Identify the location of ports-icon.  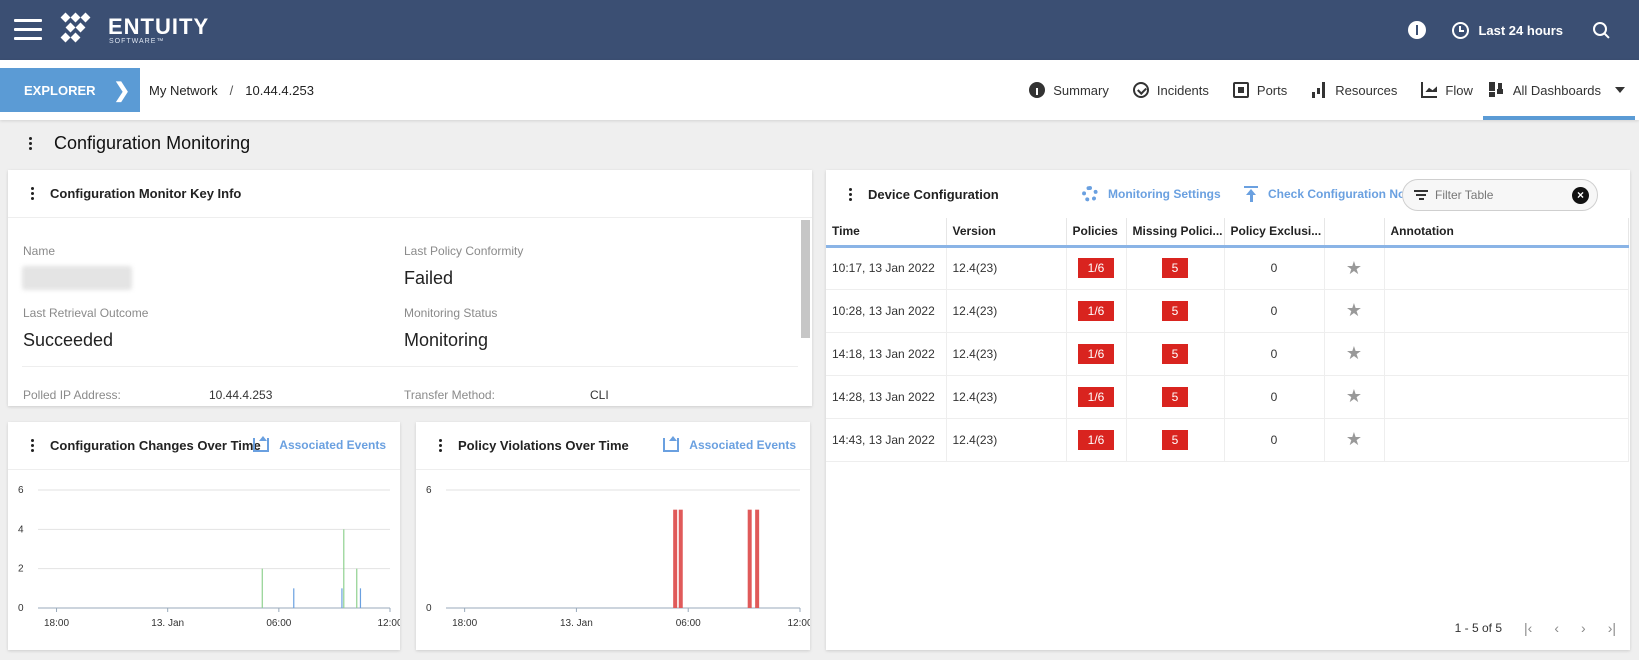
(1240, 90).